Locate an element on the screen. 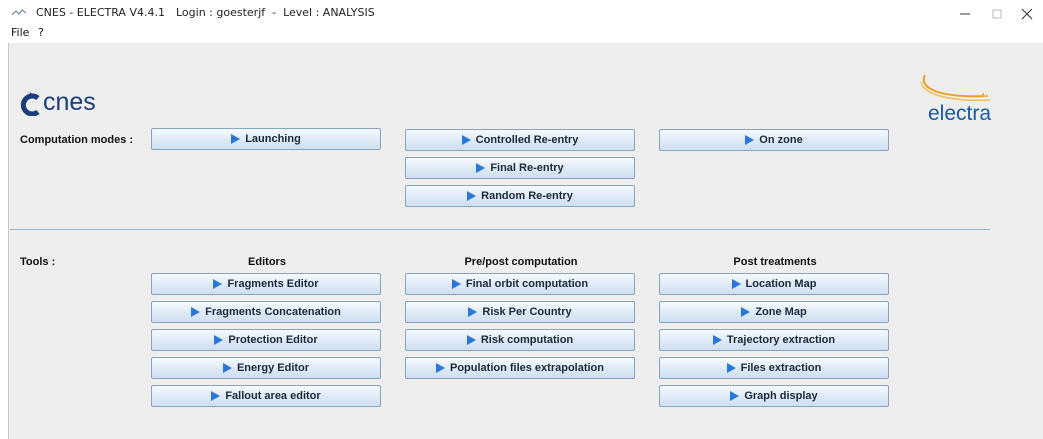 Image resolution: width=1043 pixels, height=439 pixels. on-zone-button: On zone is located at coordinates (774, 140).